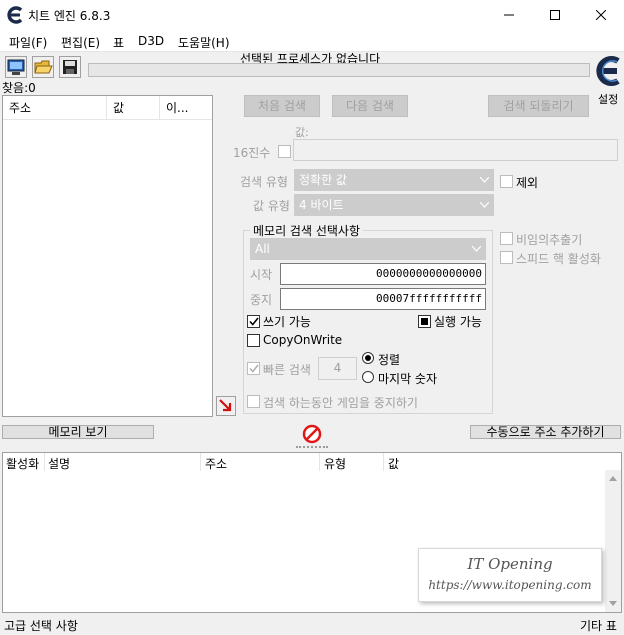 This screenshot has height=635, width=624. What do you see at coordinates (368, 377) in the screenshot?
I see `last-digits-radio` at bounding box center [368, 377].